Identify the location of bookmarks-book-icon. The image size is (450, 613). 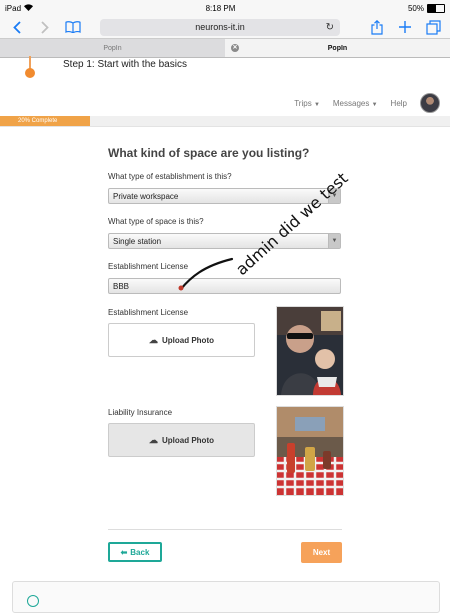
(73, 27).